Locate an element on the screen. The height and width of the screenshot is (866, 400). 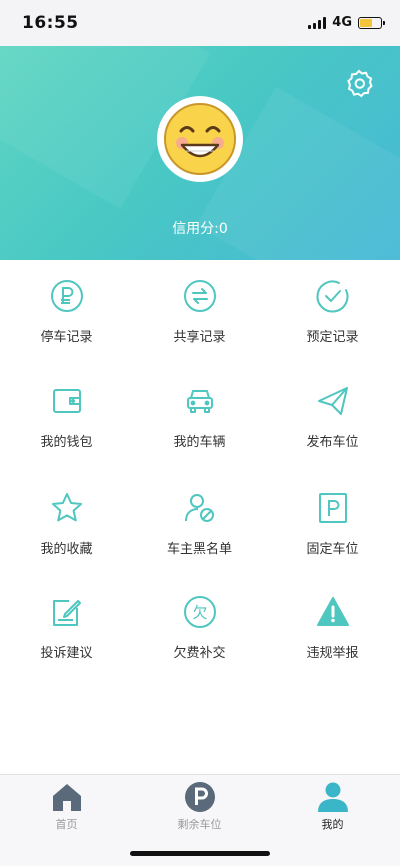
menu-item-blacklist: 车主黑名单 is located at coordinates (199, 522).